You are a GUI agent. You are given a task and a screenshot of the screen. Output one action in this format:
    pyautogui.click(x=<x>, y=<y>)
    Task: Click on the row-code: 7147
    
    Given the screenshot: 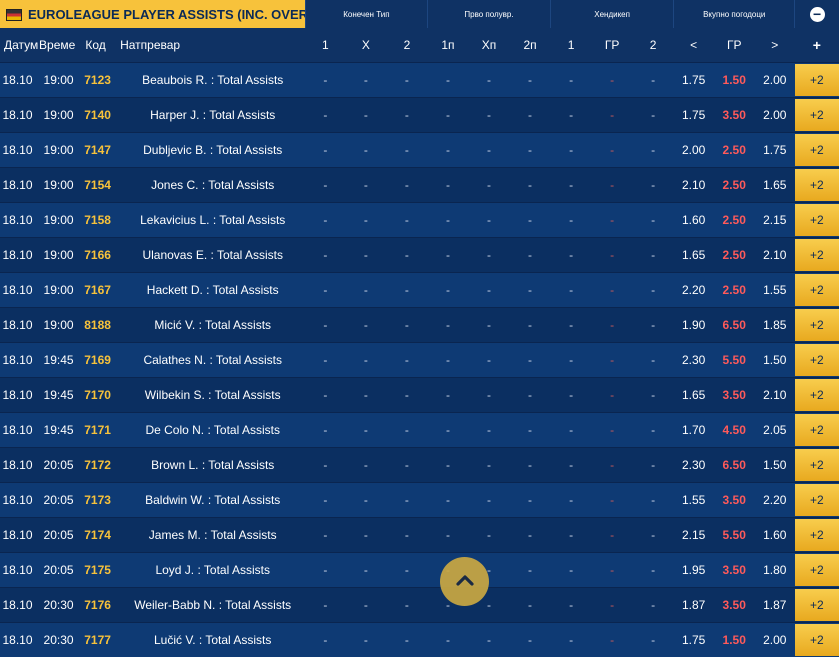 What is the action you would take?
    pyautogui.click(x=96, y=149)
    